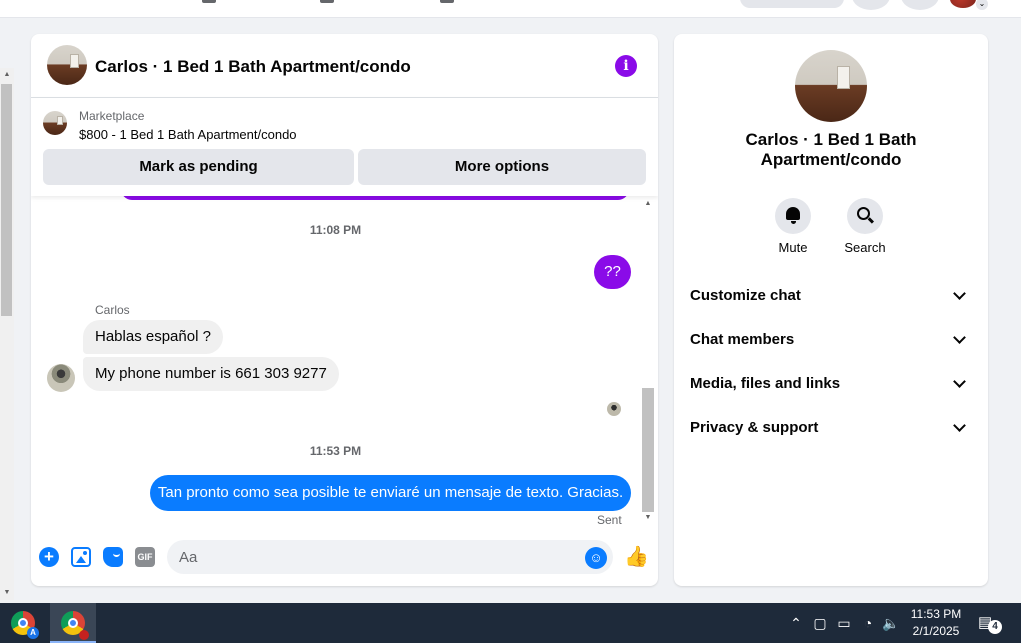 The image size is (1021, 643). I want to click on sender-avatar, so click(61, 378).